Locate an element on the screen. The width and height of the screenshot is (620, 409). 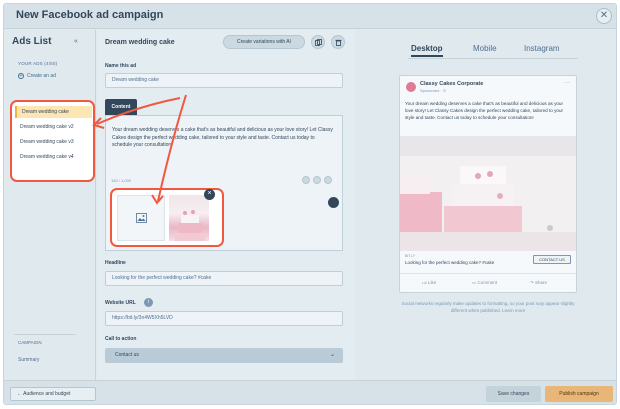
name-label: Name this ad is located at coordinates (121, 66).